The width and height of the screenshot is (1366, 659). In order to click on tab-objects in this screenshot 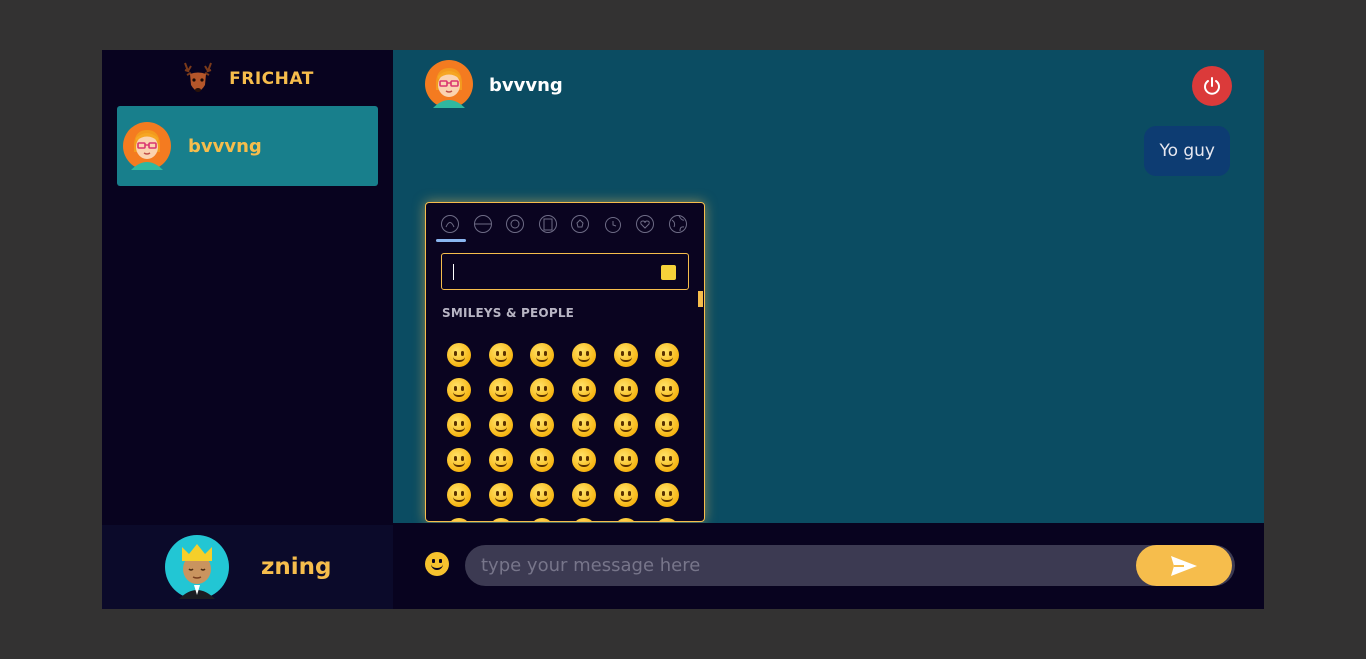, I will do `click(613, 226)`.